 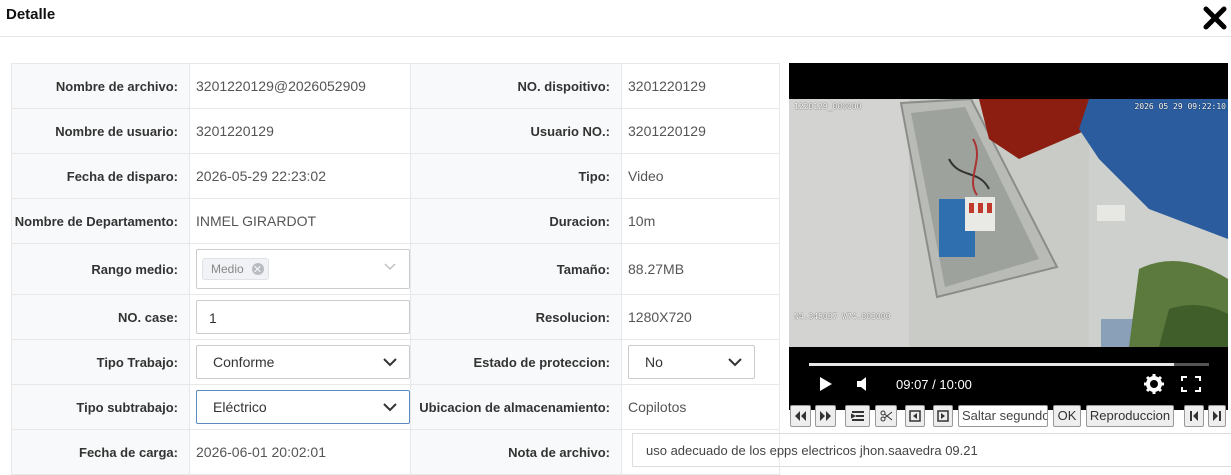 I want to click on time-display: 09:07 / 10:00, so click(x=934, y=384).